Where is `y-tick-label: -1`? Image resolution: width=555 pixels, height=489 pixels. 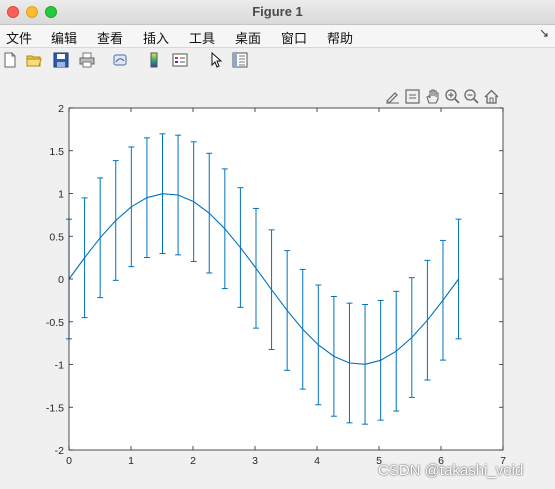
y-tick-label: -1 is located at coordinates (59, 366).